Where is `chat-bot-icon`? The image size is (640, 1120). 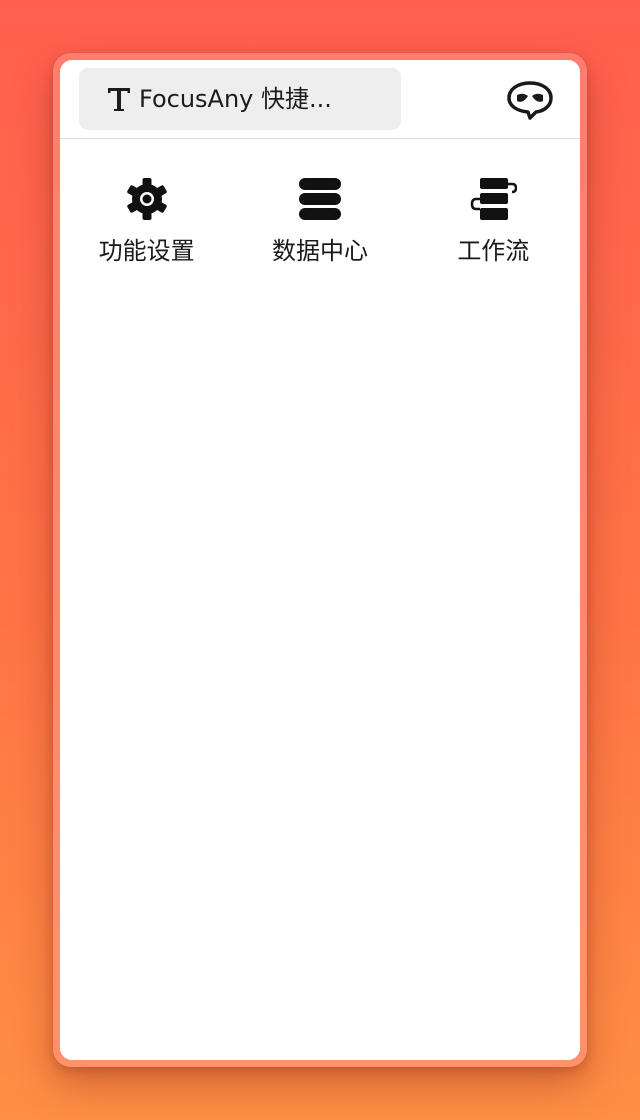
chat-bot-icon is located at coordinates (530, 100).